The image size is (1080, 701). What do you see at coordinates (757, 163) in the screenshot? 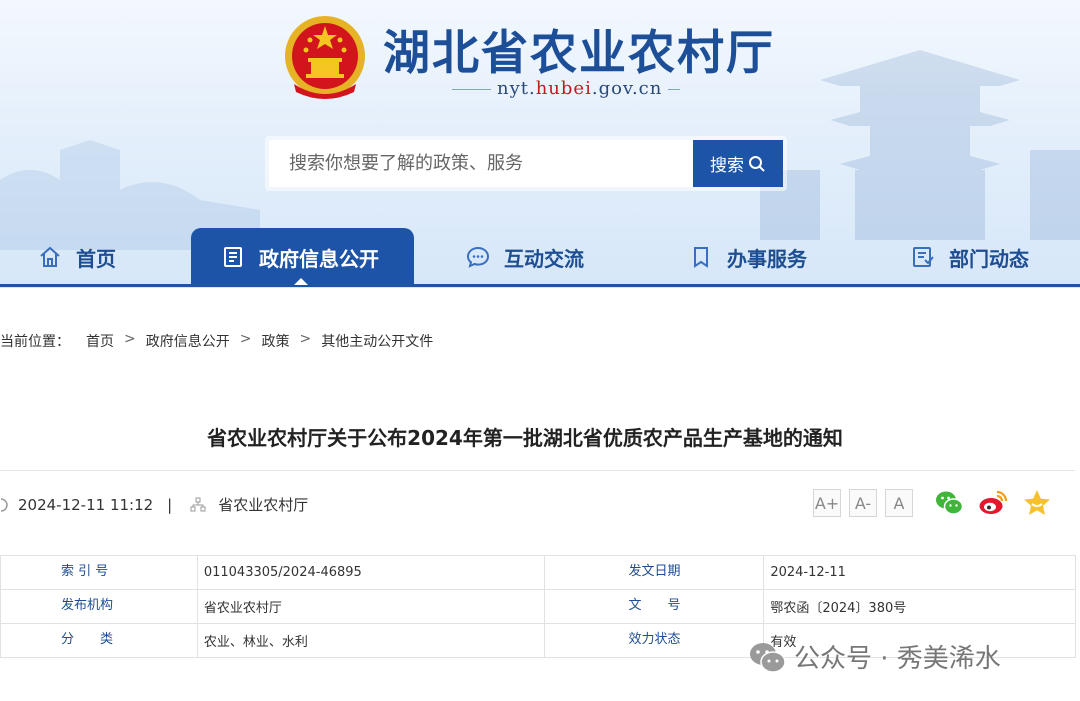
I see `search-icon` at bounding box center [757, 163].